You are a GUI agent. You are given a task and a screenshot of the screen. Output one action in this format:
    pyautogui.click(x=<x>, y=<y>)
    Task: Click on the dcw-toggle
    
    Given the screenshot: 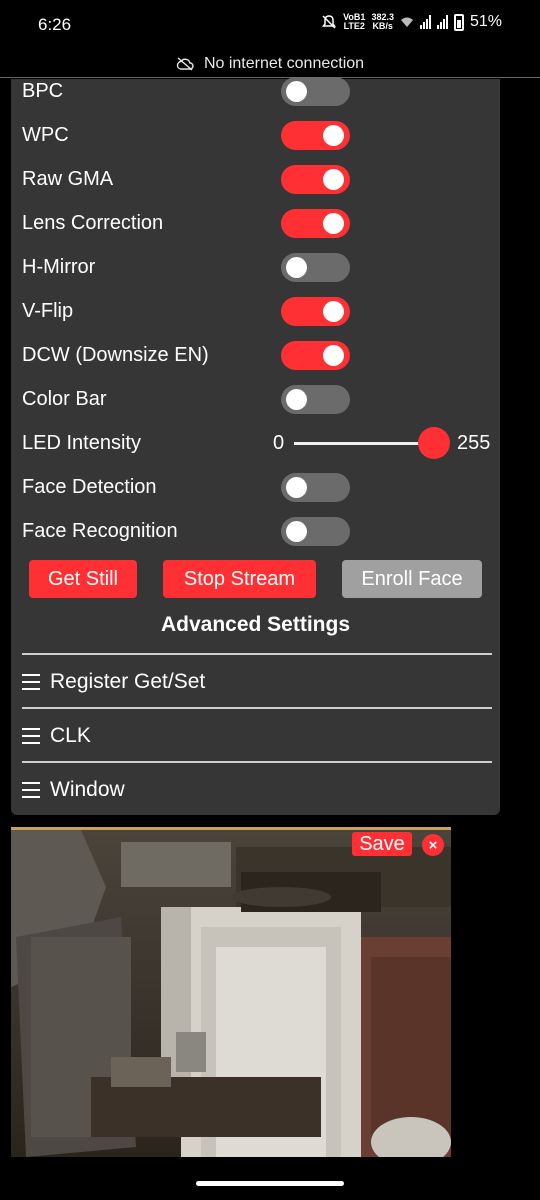 What is the action you would take?
    pyautogui.click(x=315, y=355)
    